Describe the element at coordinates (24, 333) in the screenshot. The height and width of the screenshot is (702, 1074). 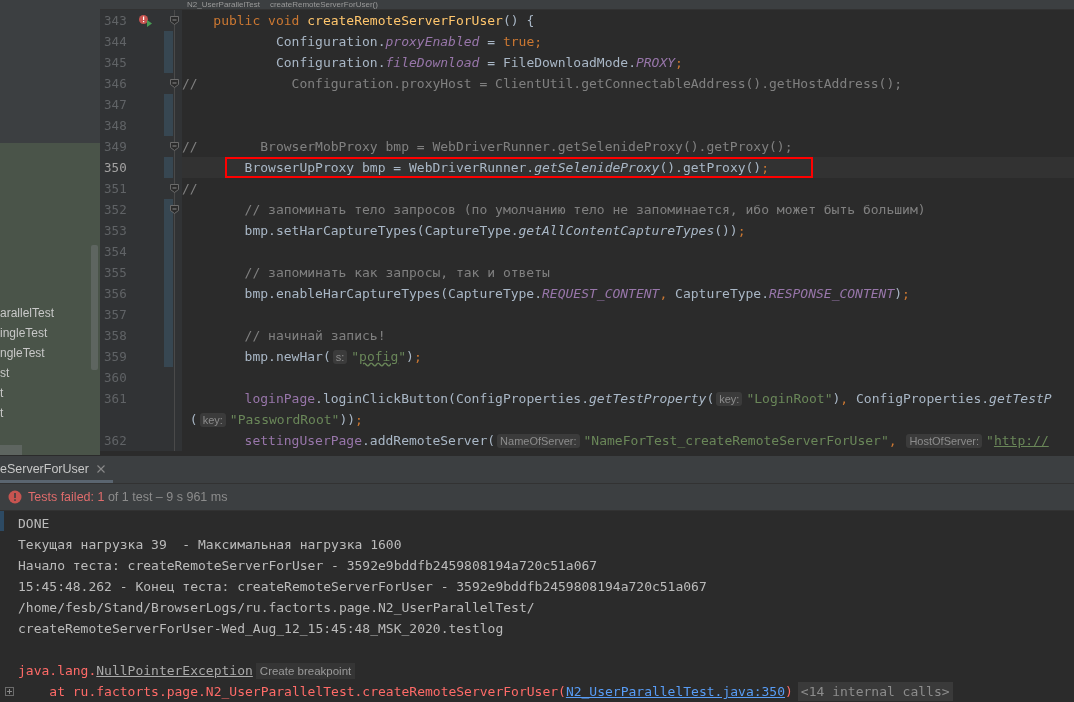
I see `tree-item: ingleTest` at that location.